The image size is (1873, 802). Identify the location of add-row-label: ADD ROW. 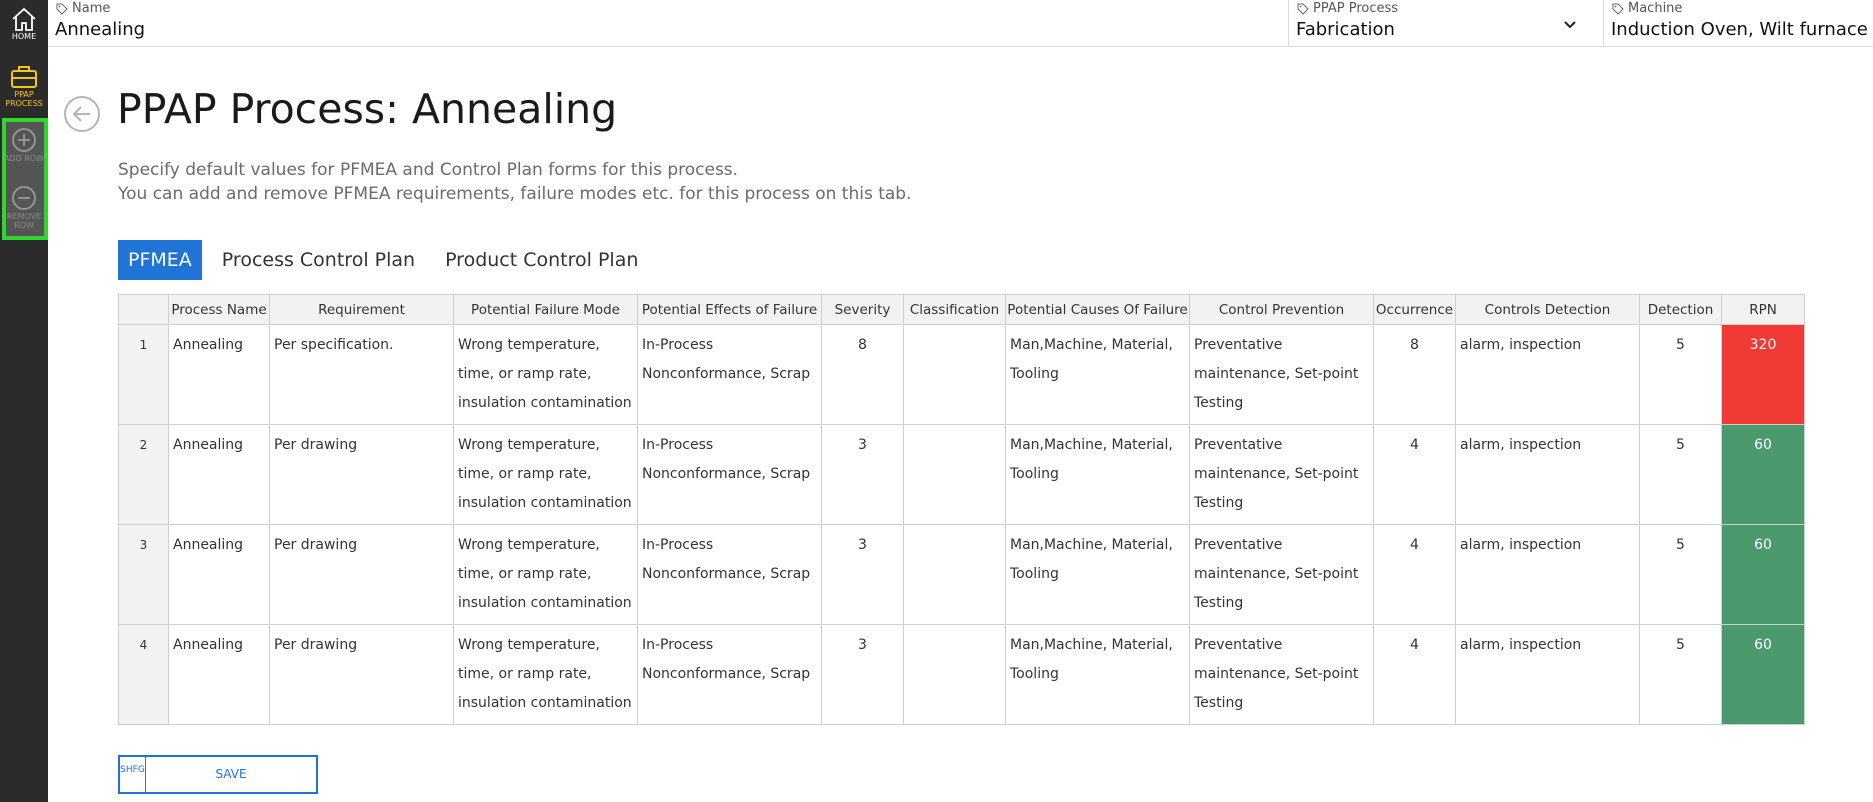
(24, 158).